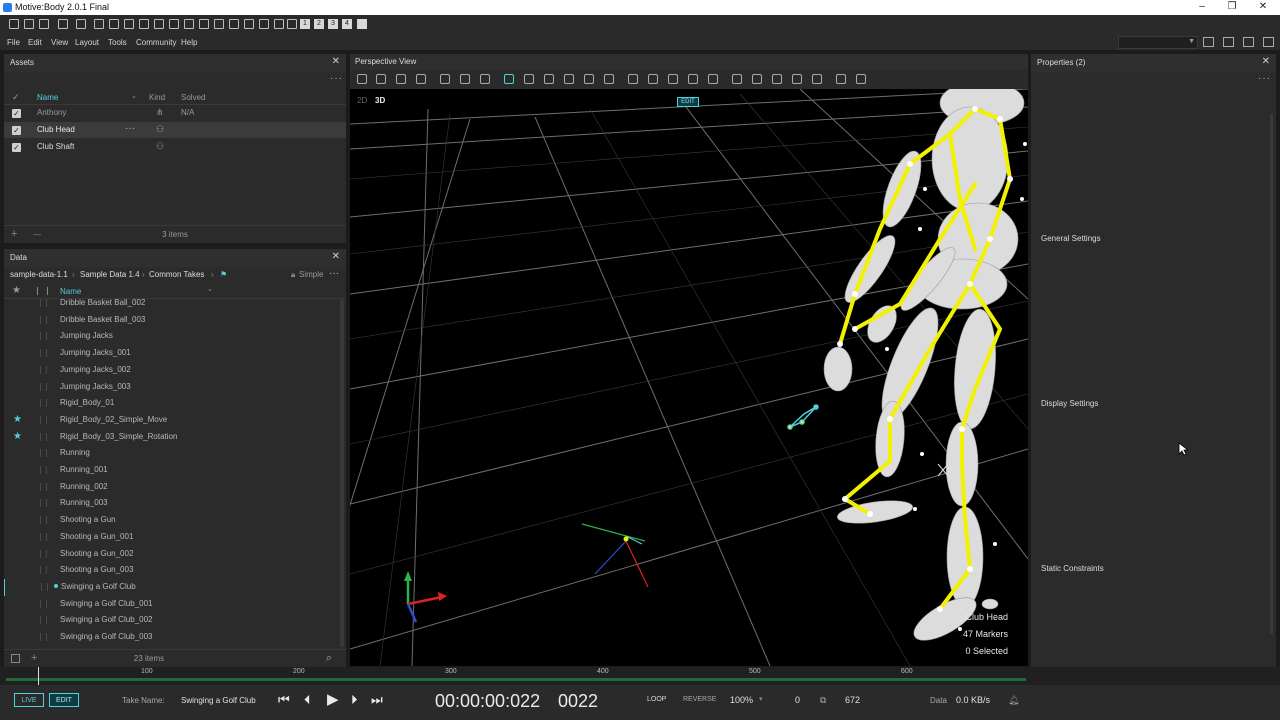 This screenshot has height=720, width=1280. Describe the element at coordinates (44, 24) in the screenshot. I see `open-icon` at that location.